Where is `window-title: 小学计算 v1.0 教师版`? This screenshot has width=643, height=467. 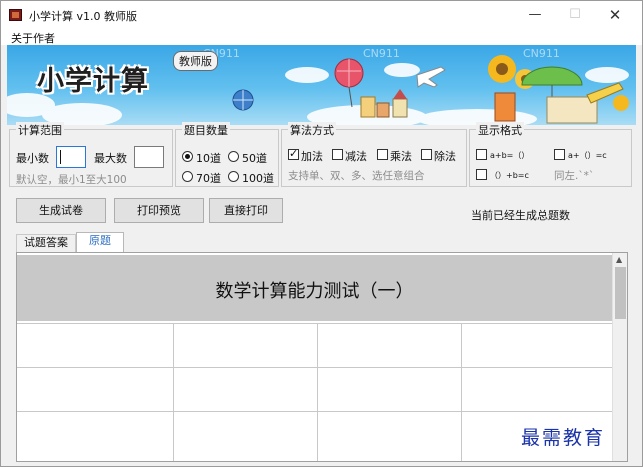
window-title: 小学计算 v1.0 教师版 is located at coordinates (83, 16).